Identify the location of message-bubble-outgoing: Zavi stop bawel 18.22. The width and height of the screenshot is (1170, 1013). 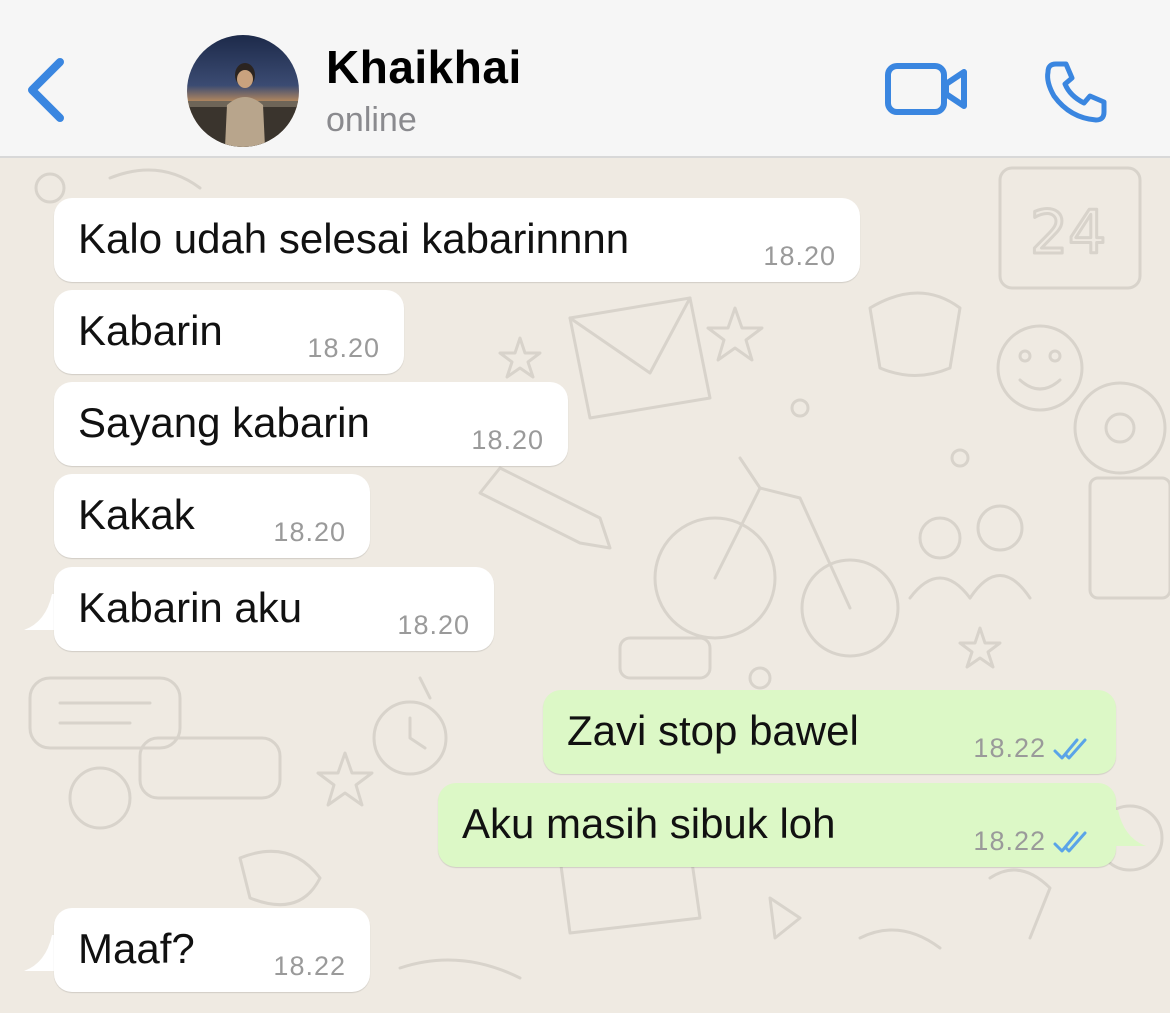
(829, 732).